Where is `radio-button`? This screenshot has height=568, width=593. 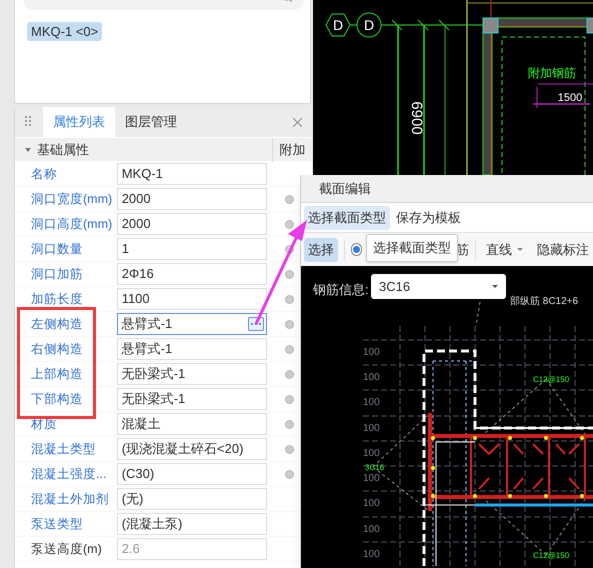
radio-button is located at coordinates (356, 249).